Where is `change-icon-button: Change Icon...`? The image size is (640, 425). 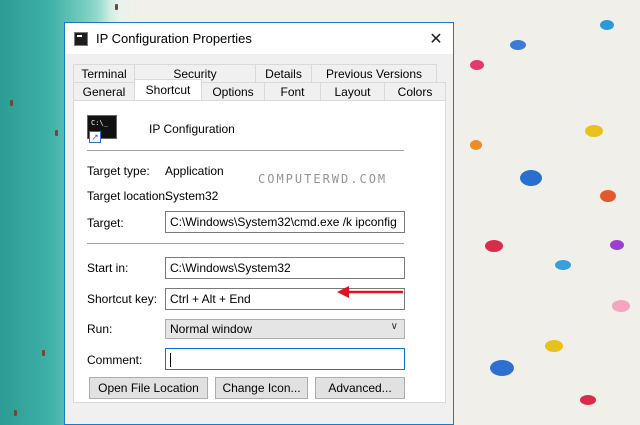 change-icon-button: Change Icon... is located at coordinates (261, 388).